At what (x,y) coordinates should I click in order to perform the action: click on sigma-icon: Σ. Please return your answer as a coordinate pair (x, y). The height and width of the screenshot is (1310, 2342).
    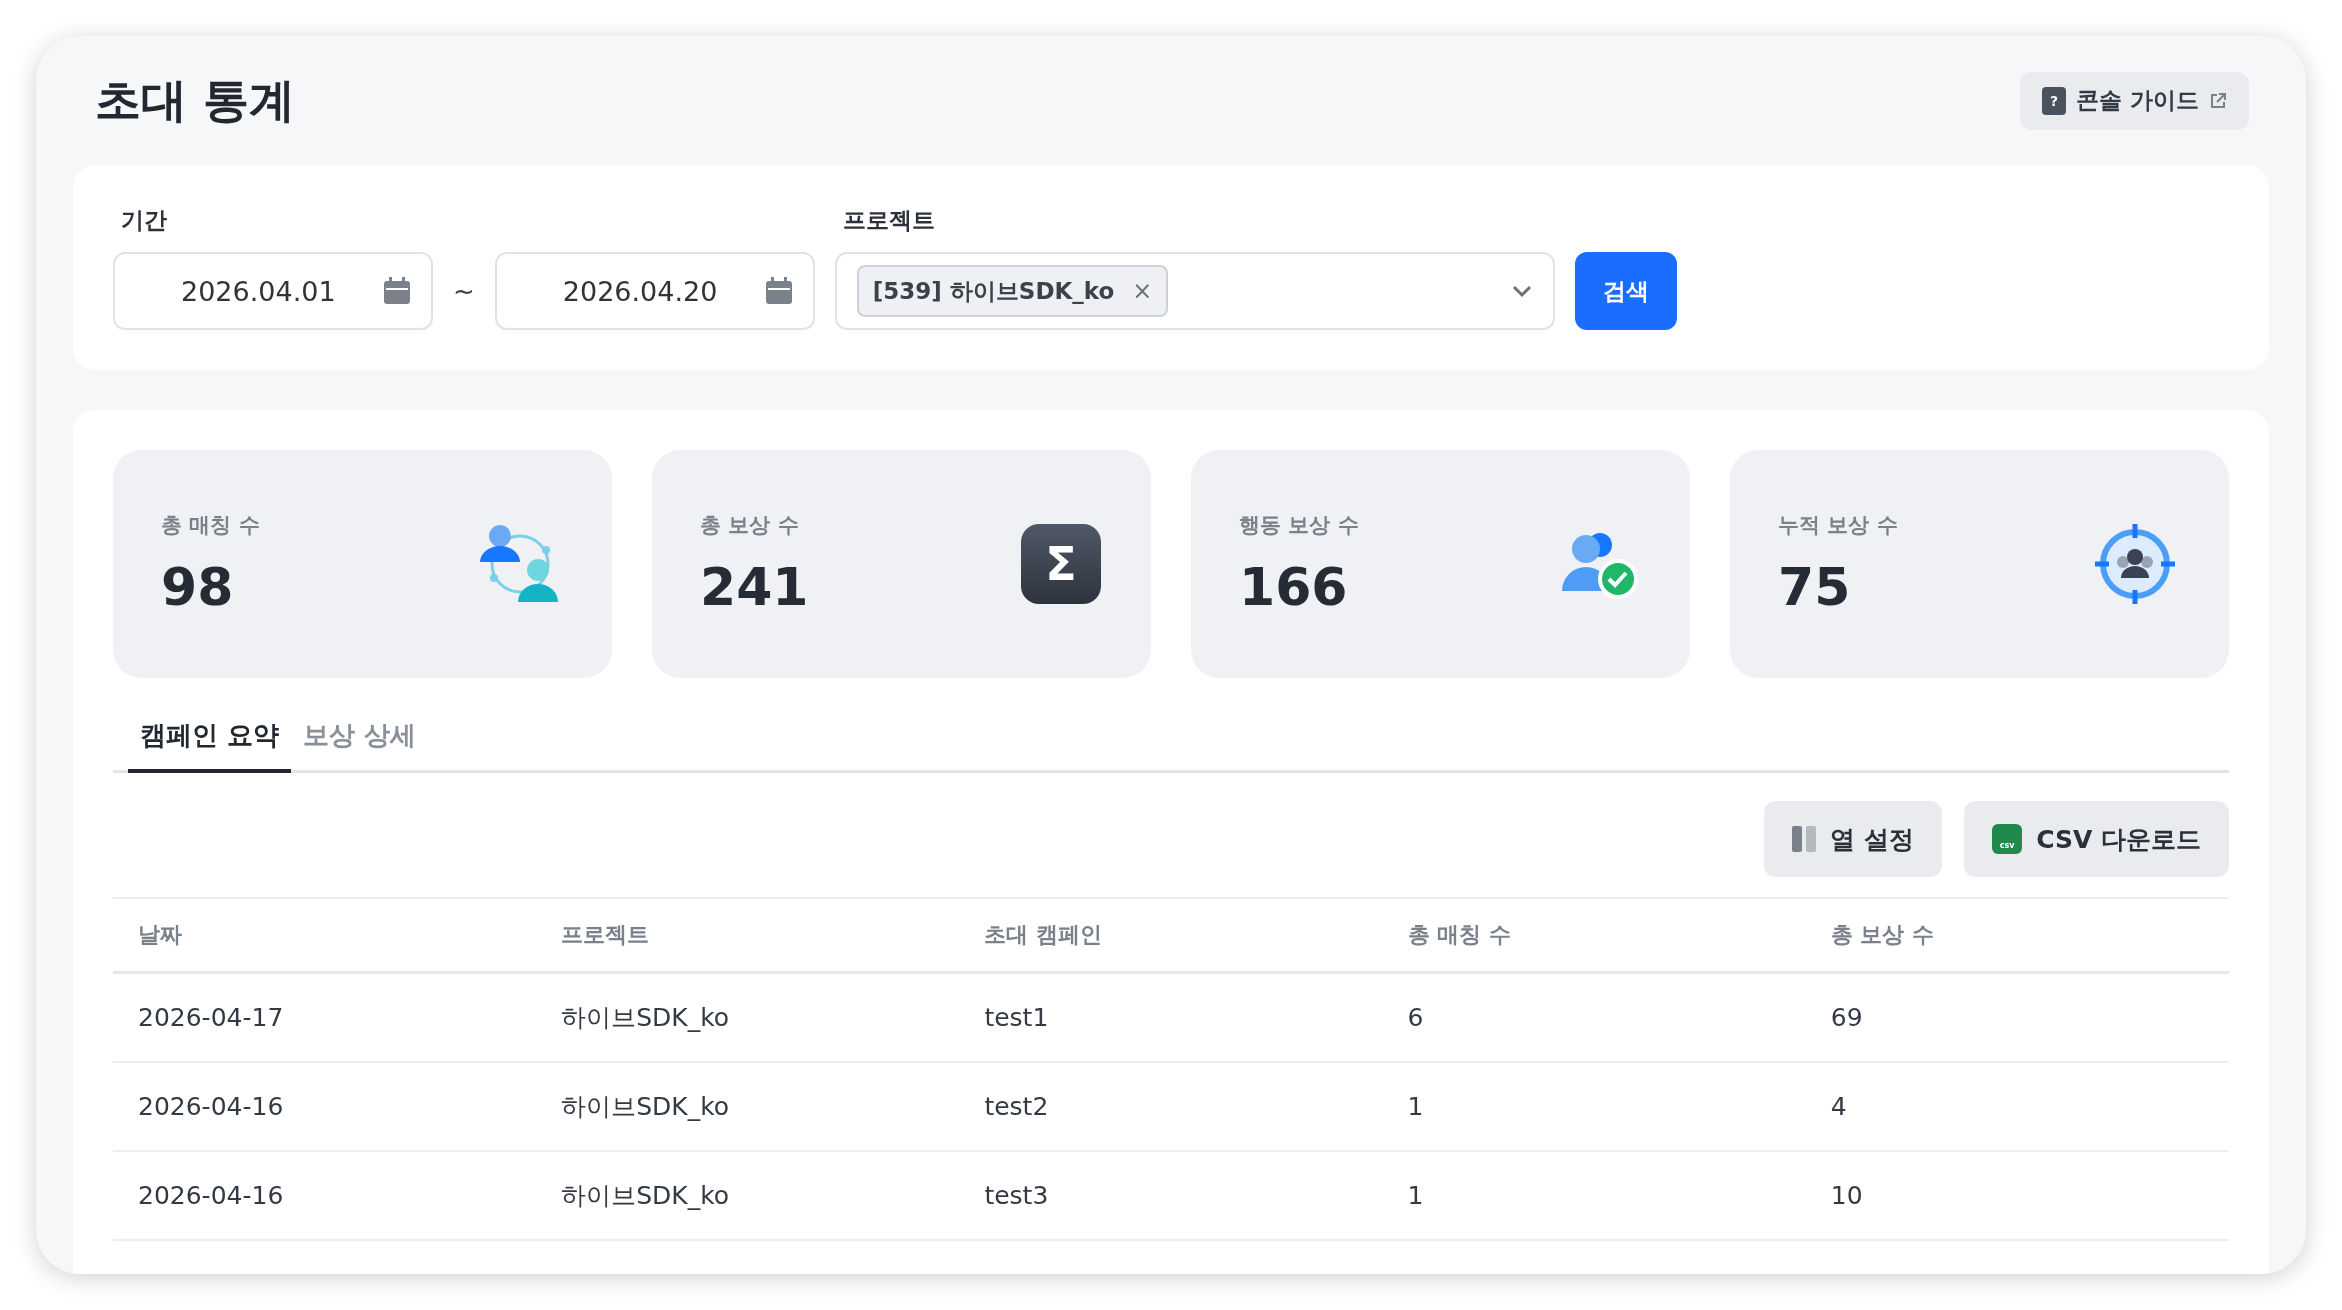
    Looking at the image, I should click on (1061, 564).